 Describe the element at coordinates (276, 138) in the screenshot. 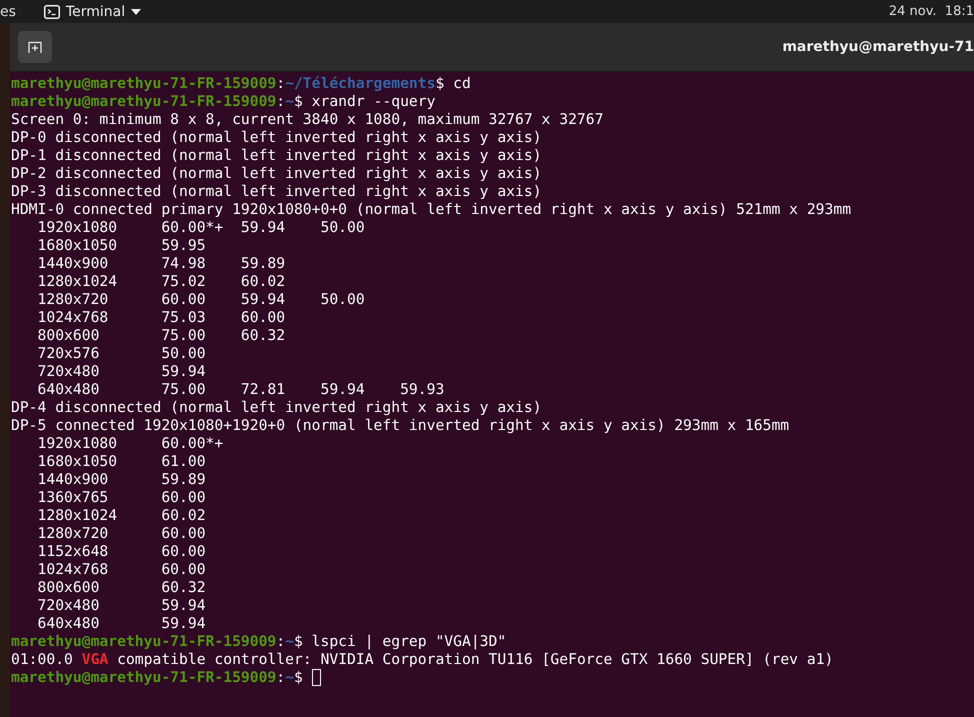

I see `output-line: DP-0 disconnected (normal left inverted right x axis y axis)` at that location.